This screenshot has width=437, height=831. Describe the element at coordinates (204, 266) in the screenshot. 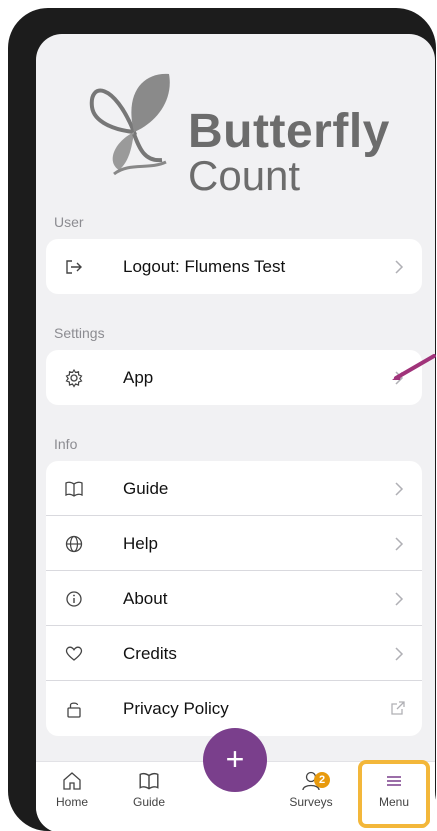

I see `menu-item-label: Logout: Flumens Test` at that location.